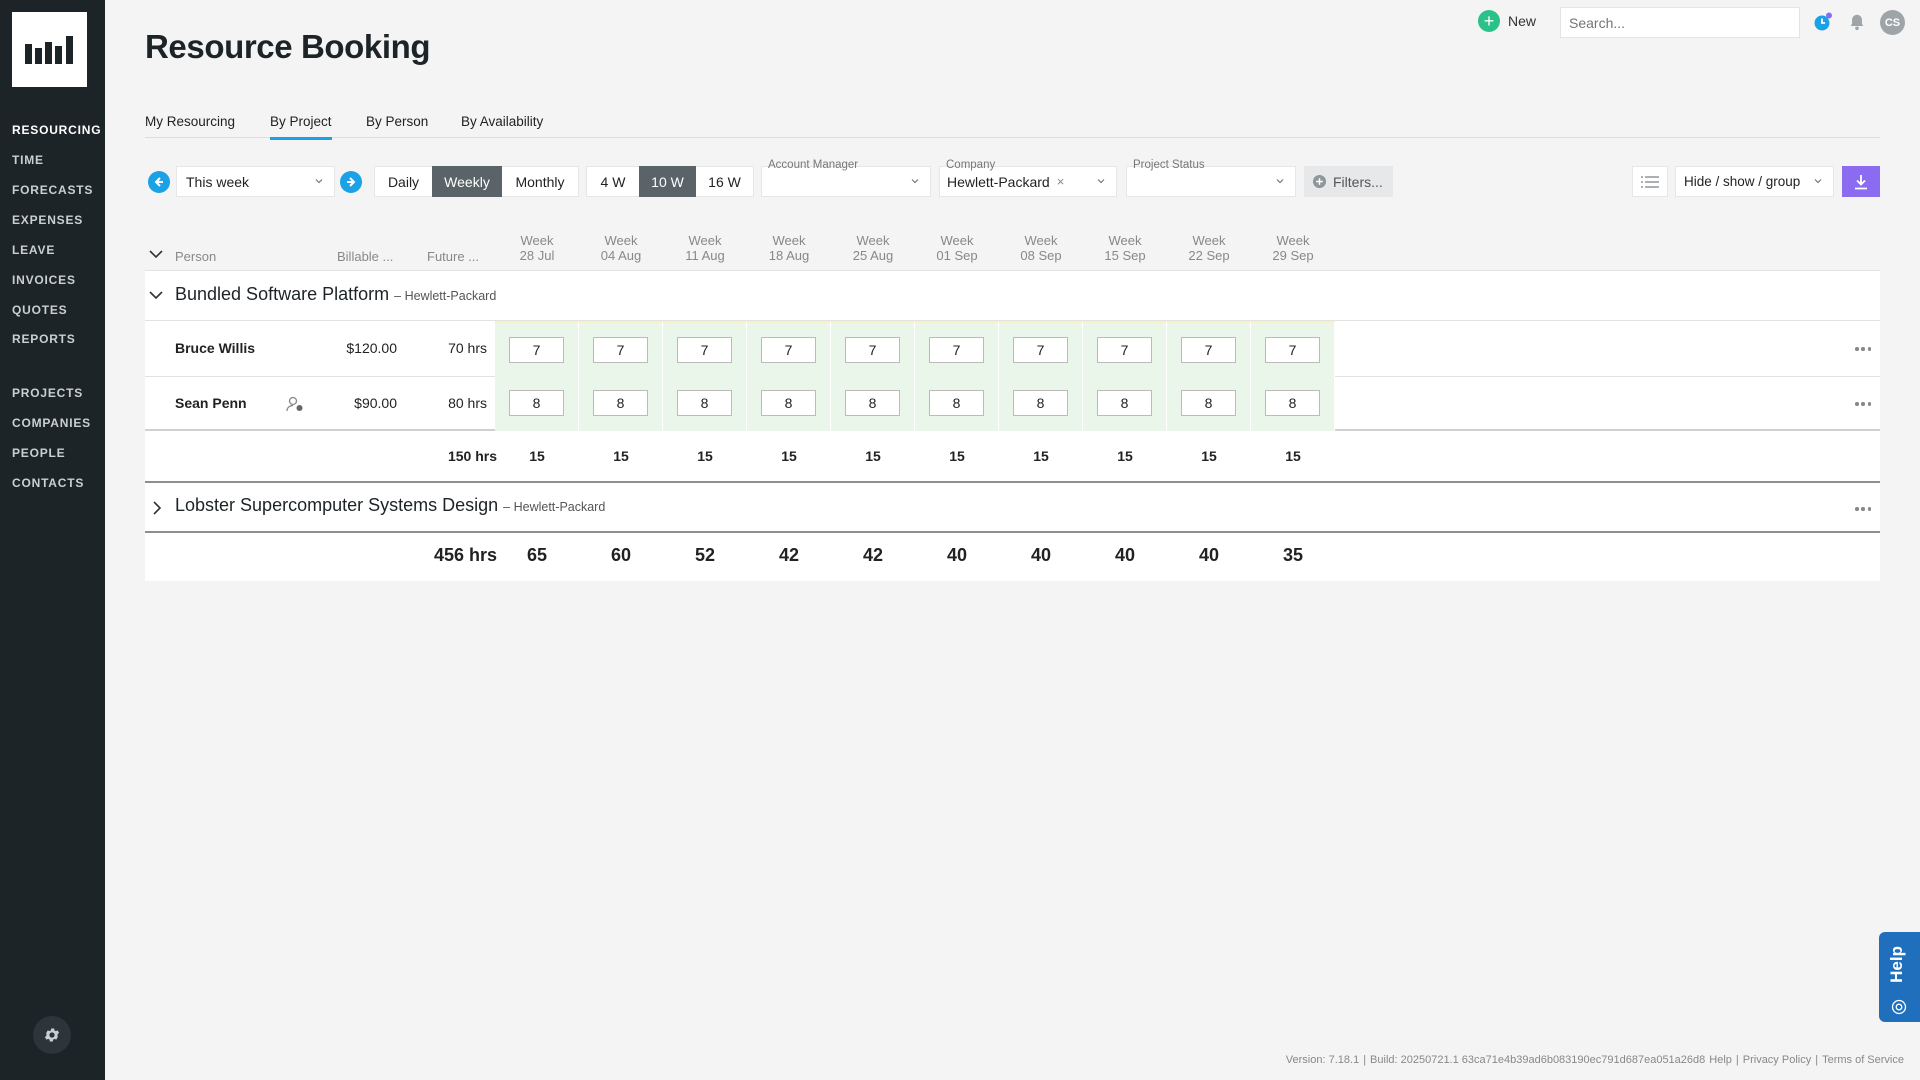 This screenshot has width=1920, height=1080. What do you see at coordinates (47, 393) in the screenshot?
I see `sidebar-item-projects: PROJECTS` at bounding box center [47, 393].